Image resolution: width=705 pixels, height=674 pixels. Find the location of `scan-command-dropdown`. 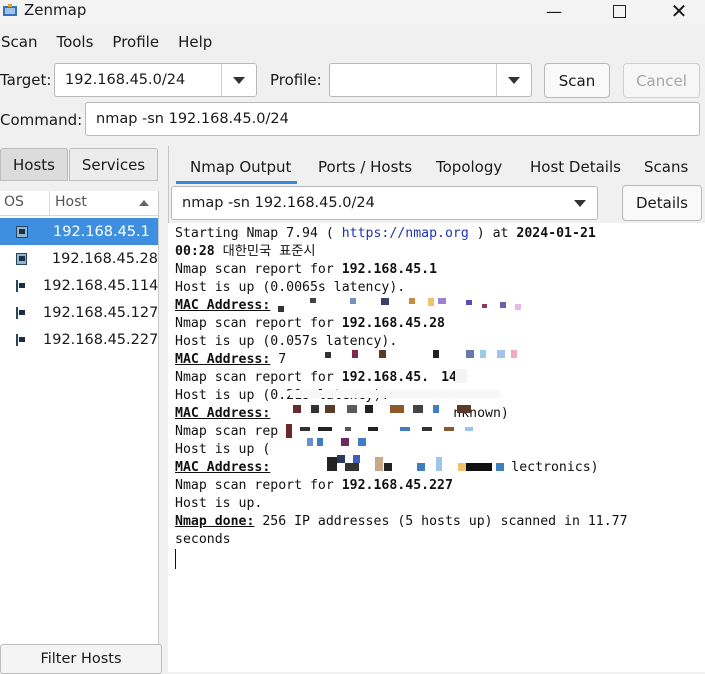

scan-command-dropdown is located at coordinates (580, 203).